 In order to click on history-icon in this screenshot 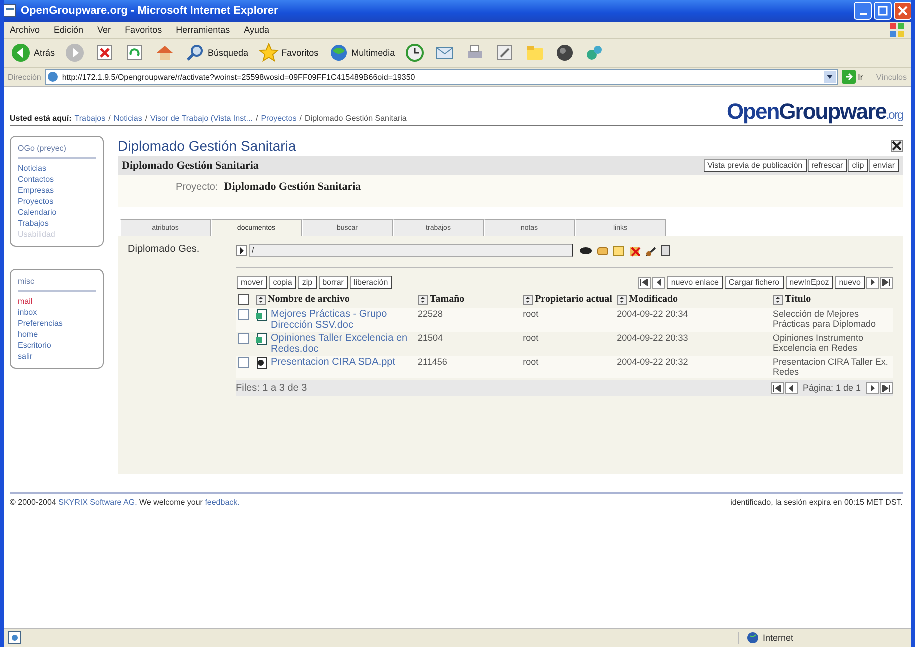, I will do `click(415, 53)`.